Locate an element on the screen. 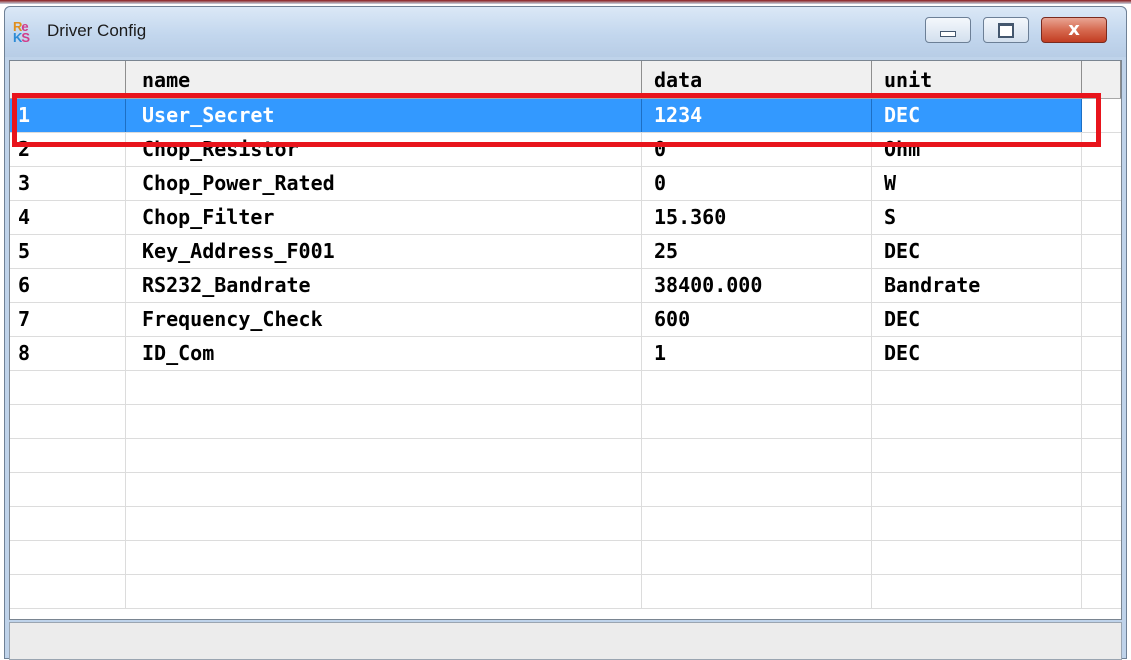 The image size is (1131, 660). table-row: 5 Key_Address_F001 25 DEC is located at coordinates (565, 252).